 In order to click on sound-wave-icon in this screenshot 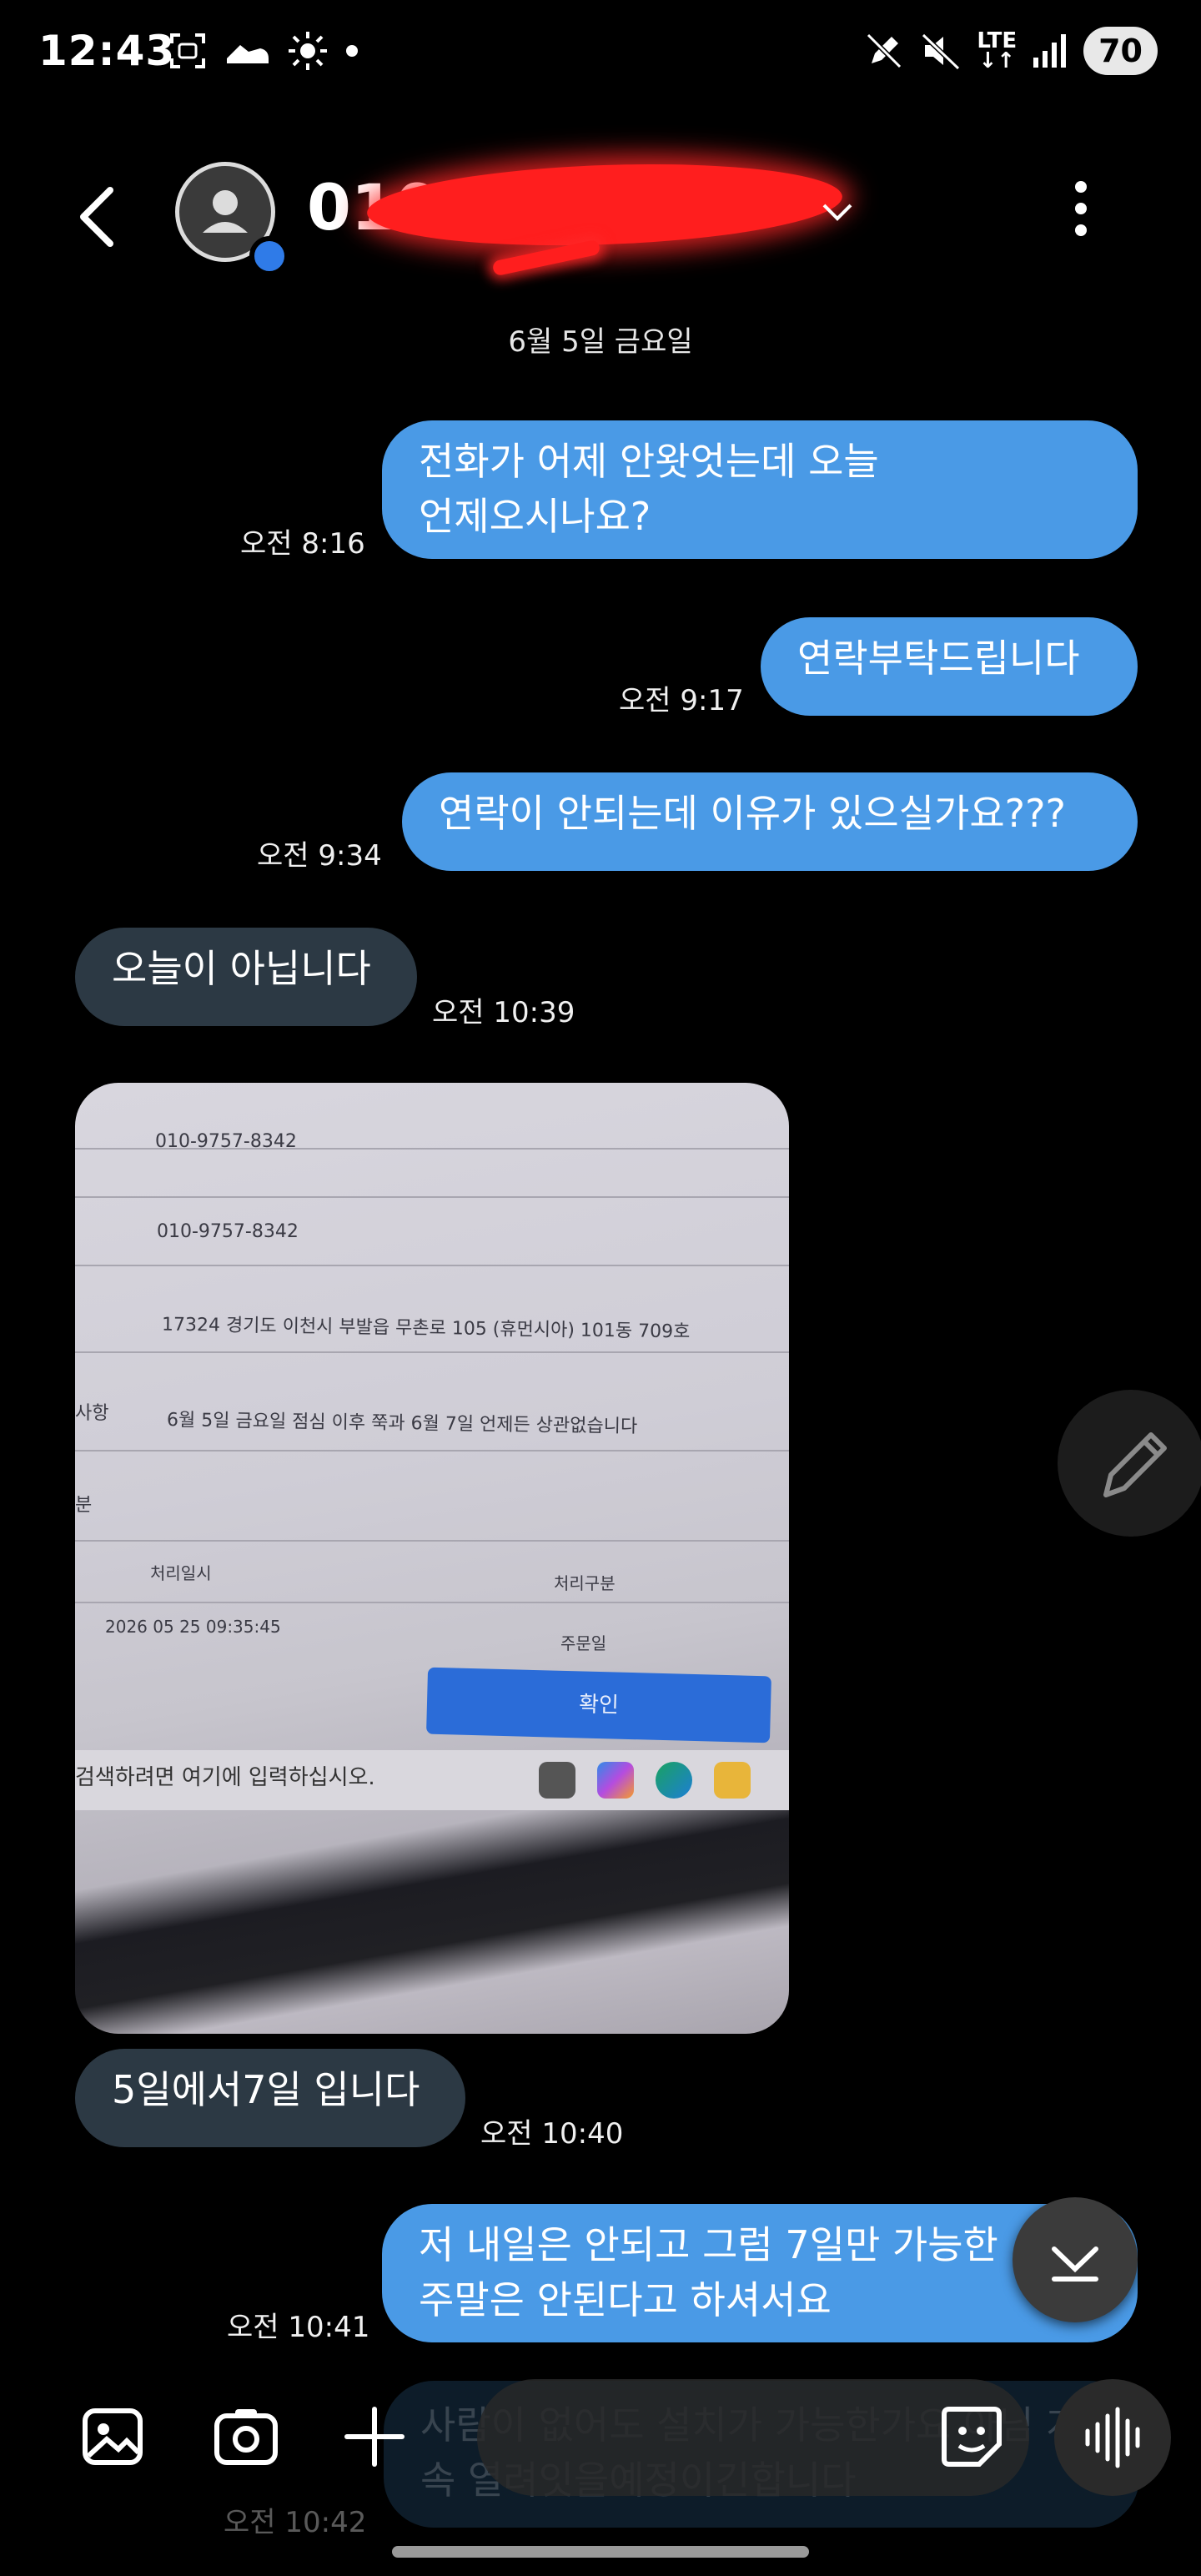, I will do `click(1113, 2437)`.